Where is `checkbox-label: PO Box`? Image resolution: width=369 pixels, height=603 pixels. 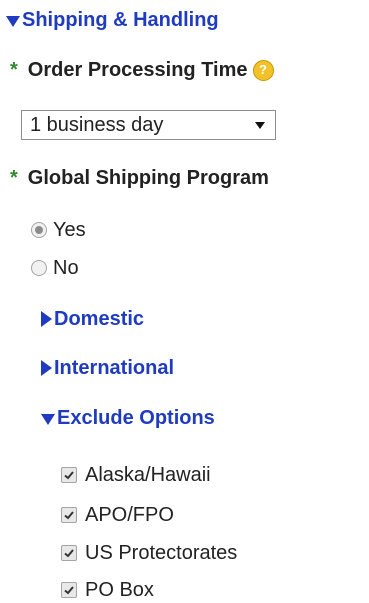 checkbox-label: PO Box is located at coordinates (119, 590).